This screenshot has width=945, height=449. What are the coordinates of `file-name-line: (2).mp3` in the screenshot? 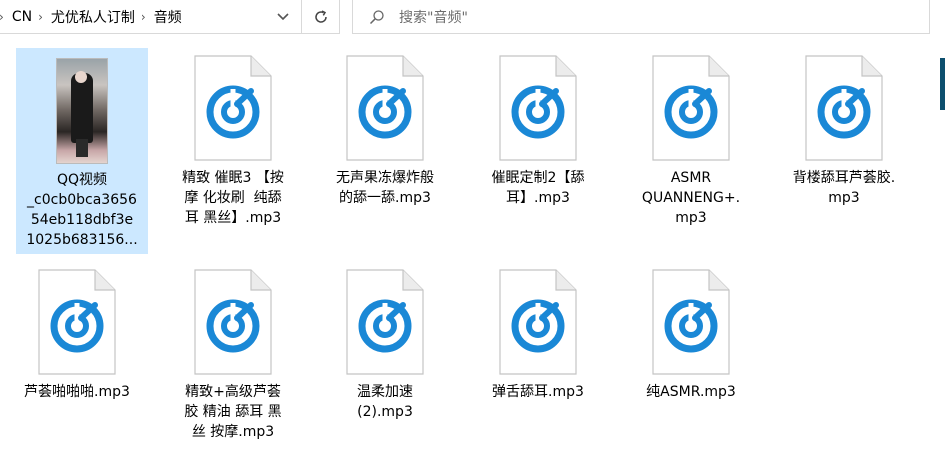 It's located at (385, 412).